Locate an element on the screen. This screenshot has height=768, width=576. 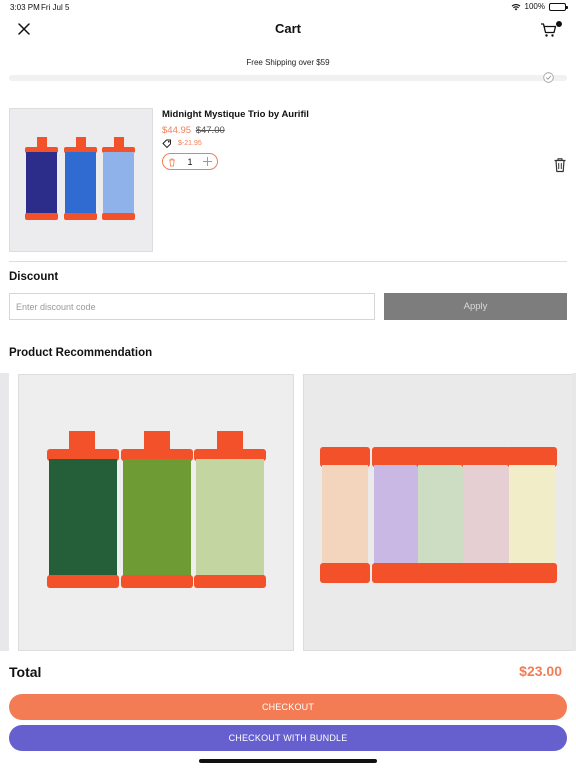
shipping-progress-bar is located at coordinates (288, 78).